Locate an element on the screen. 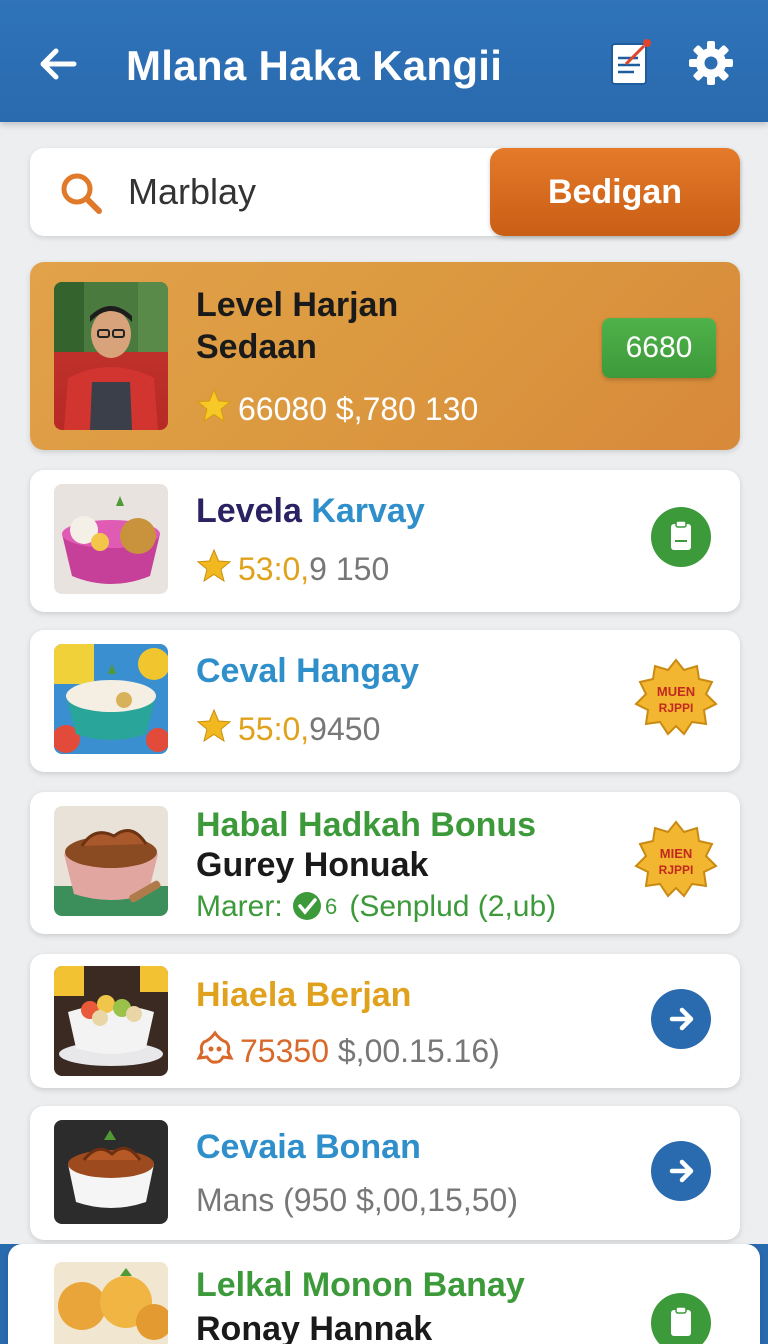  app-header: Mlana Haka Kangii is located at coordinates (384, 61).